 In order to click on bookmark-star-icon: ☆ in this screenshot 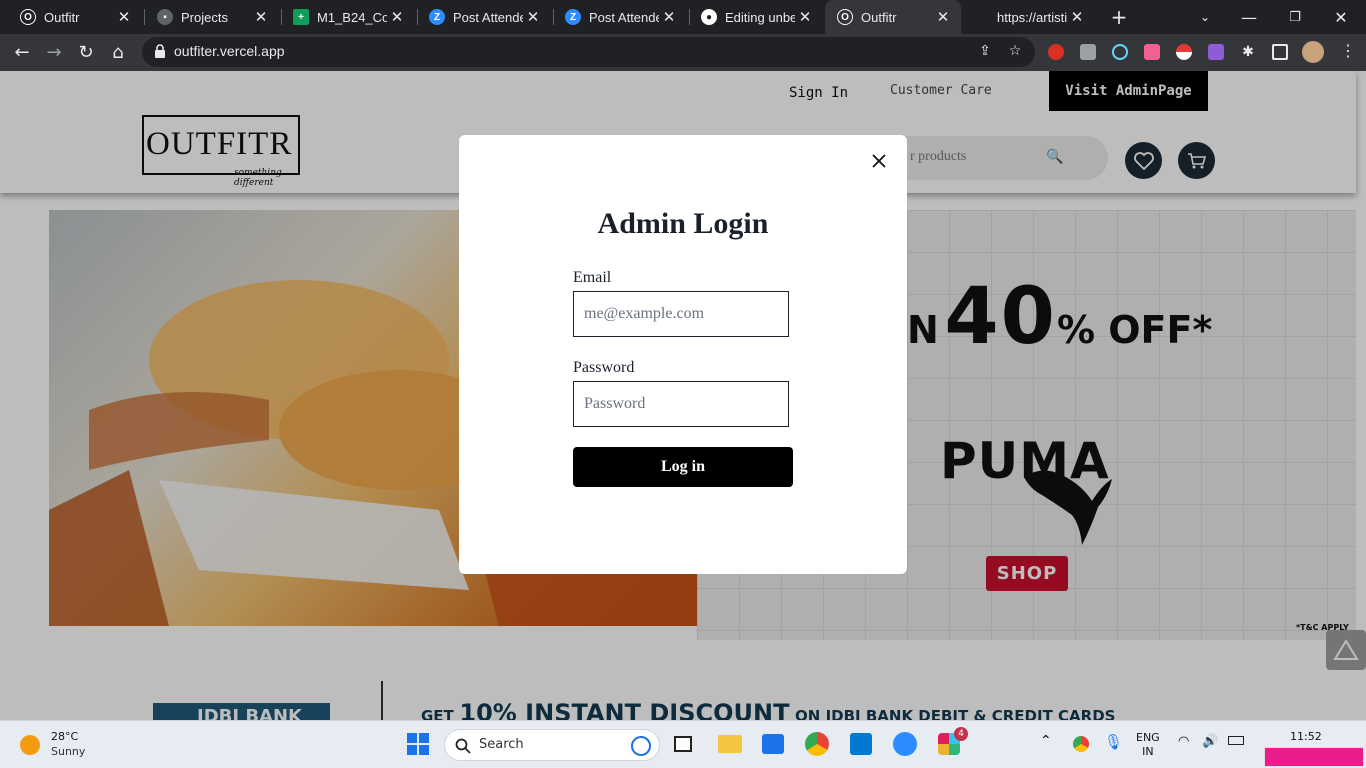, I will do `click(1015, 52)`.